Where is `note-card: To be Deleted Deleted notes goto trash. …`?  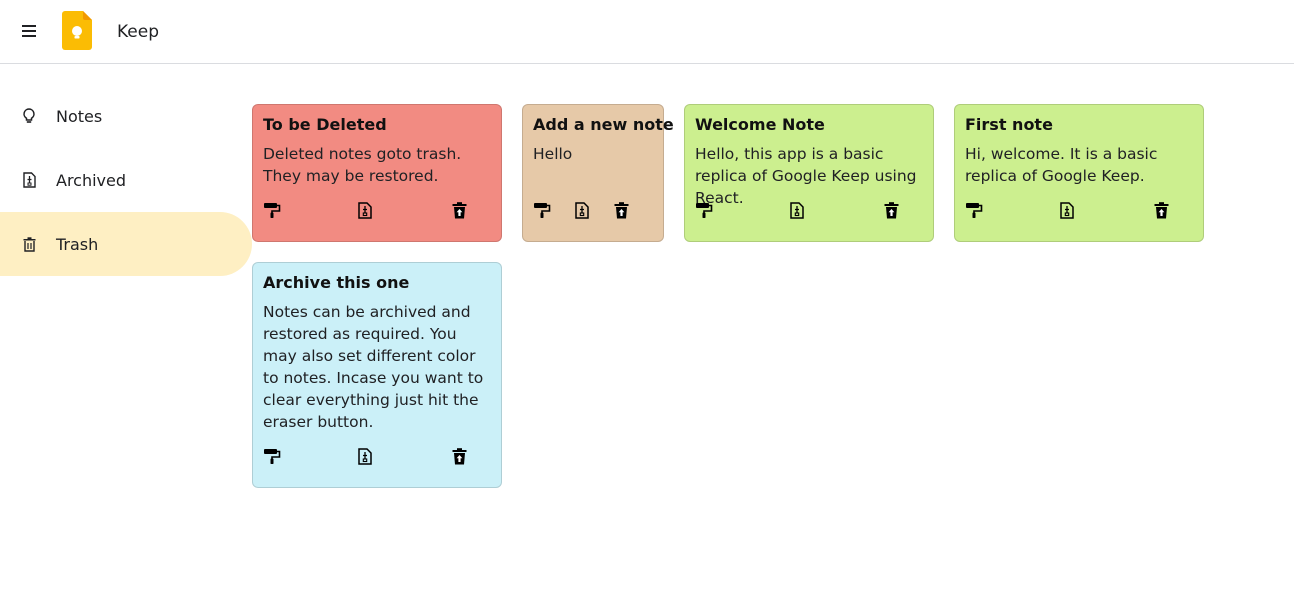 note-card: To be Deleted Deleted notes goto trash. … is located at coordinates (377, 173).